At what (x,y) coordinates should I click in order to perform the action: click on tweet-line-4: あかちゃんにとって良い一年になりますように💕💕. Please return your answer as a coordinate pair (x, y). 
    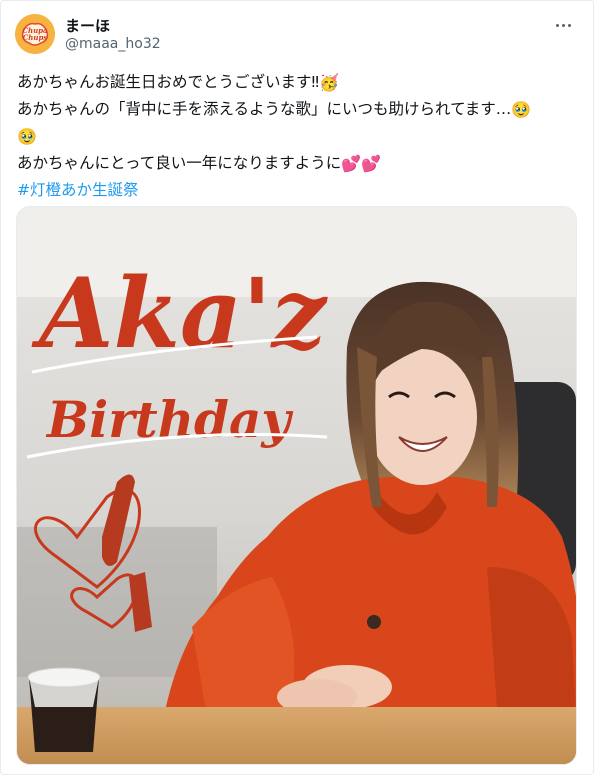
    Looking at the image, I should click on (297, 163).